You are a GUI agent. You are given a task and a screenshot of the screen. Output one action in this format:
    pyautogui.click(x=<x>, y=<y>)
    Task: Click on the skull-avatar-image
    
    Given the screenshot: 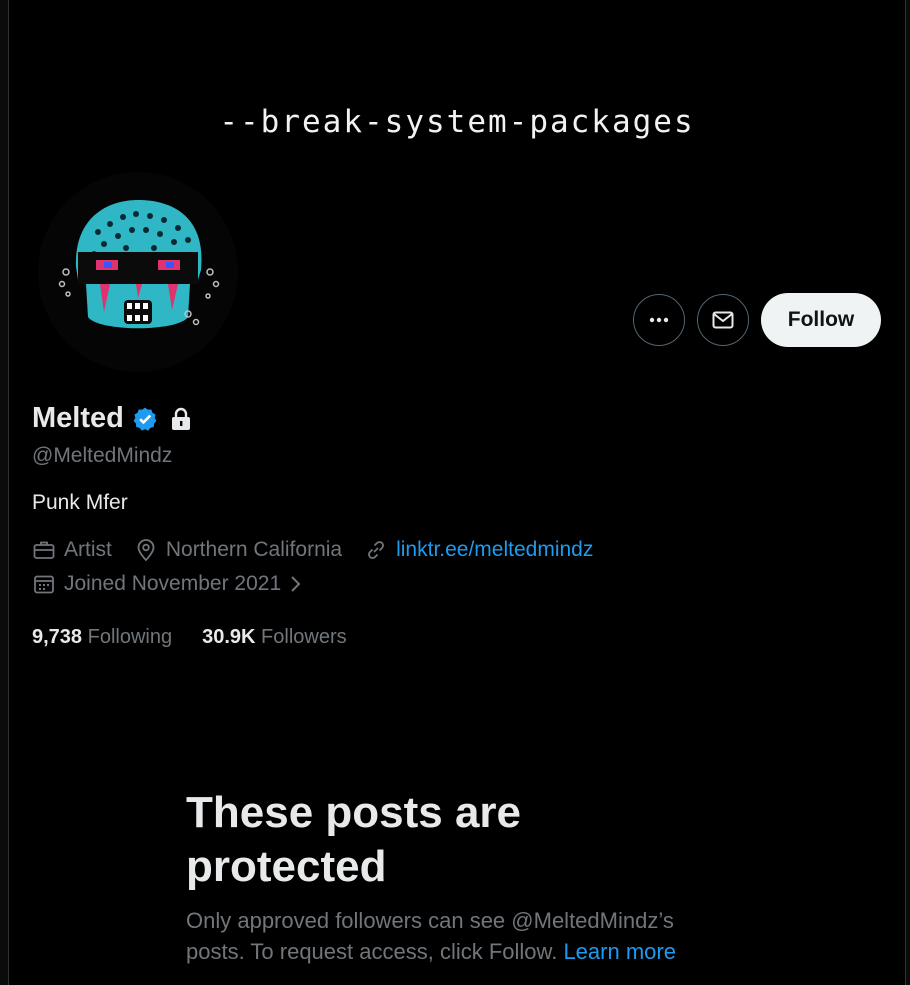 What is the action you would take?
    pyautogui.click(x=138, y=272)
    